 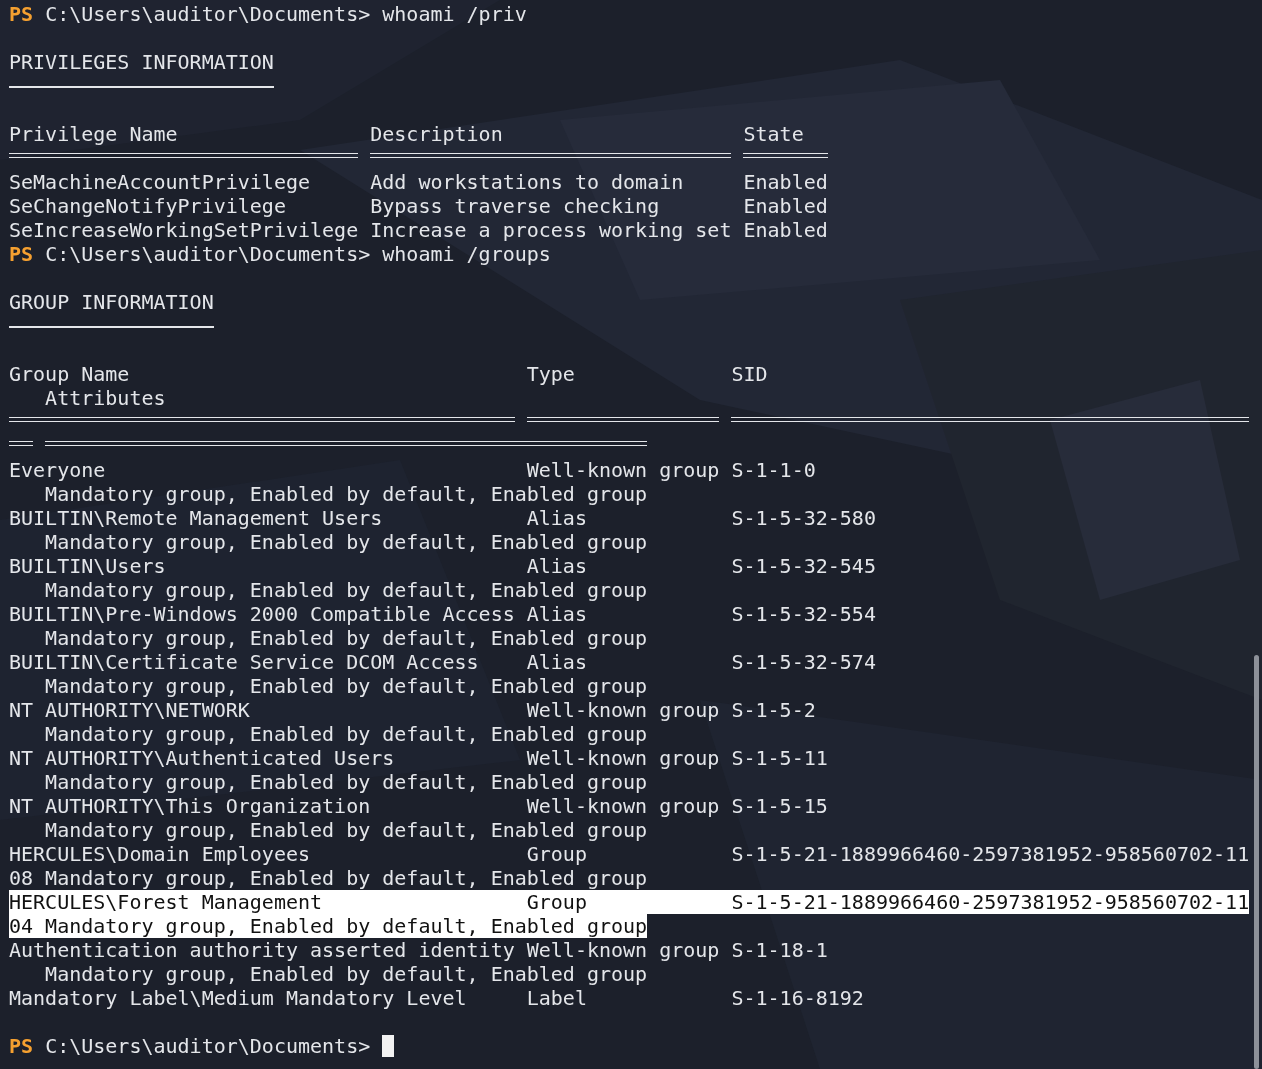 What do you see at coordinates (21, 926) in the screenshot?
I see `table-cell: 04` at bounding box center [21, 926].